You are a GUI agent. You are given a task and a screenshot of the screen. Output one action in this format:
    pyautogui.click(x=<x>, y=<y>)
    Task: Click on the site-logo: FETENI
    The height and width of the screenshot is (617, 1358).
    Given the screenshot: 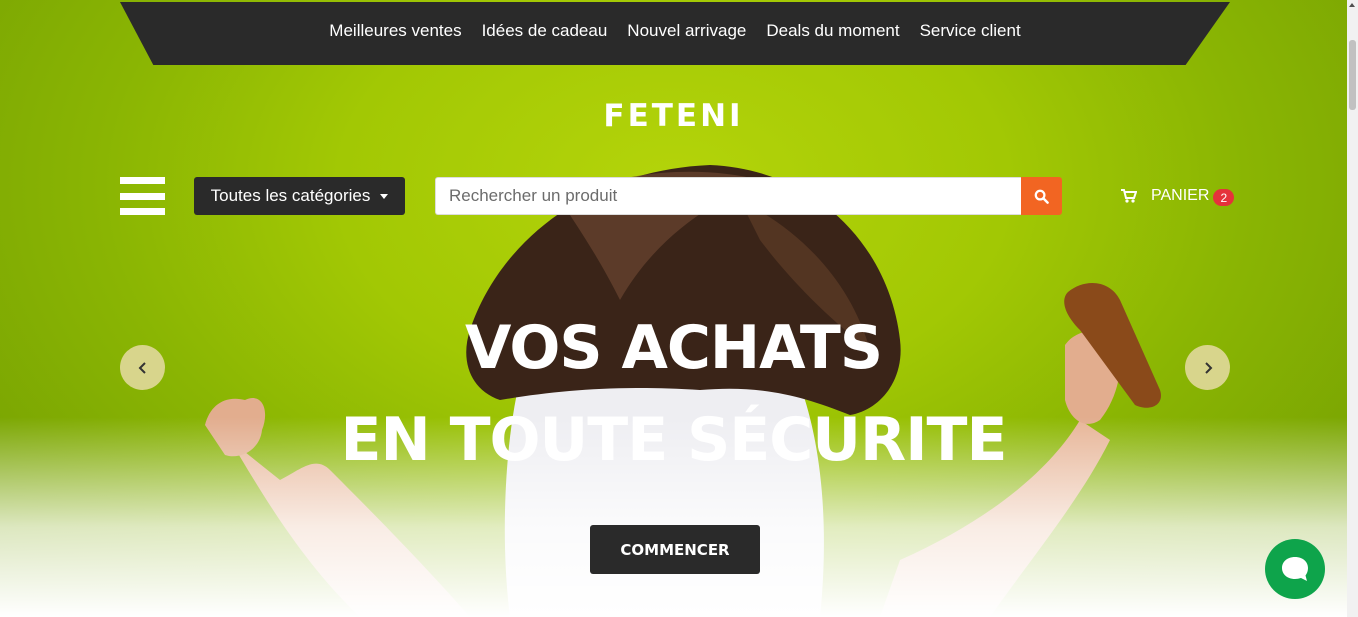 What is the action you would take?
    pyautogui.click(x=673, y=116)
    